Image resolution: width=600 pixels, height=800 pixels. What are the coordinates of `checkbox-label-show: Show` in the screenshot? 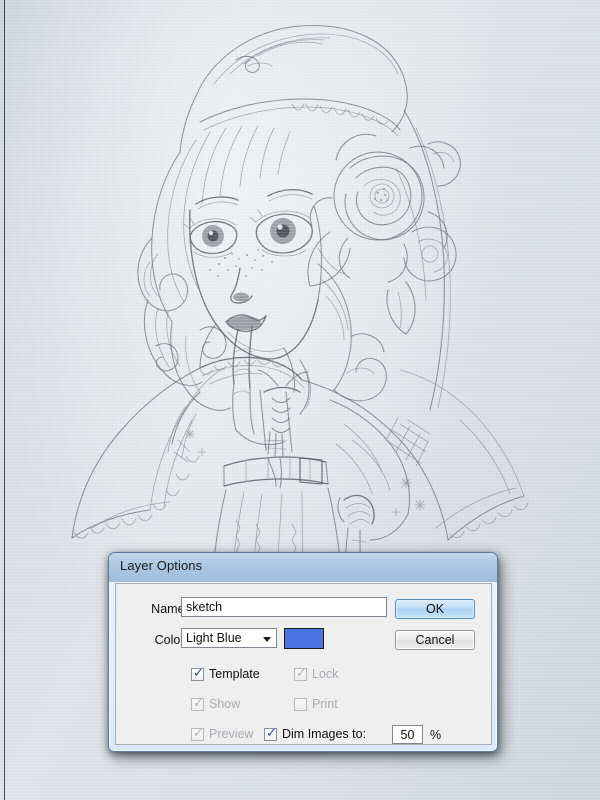 It's located at (225, 704).